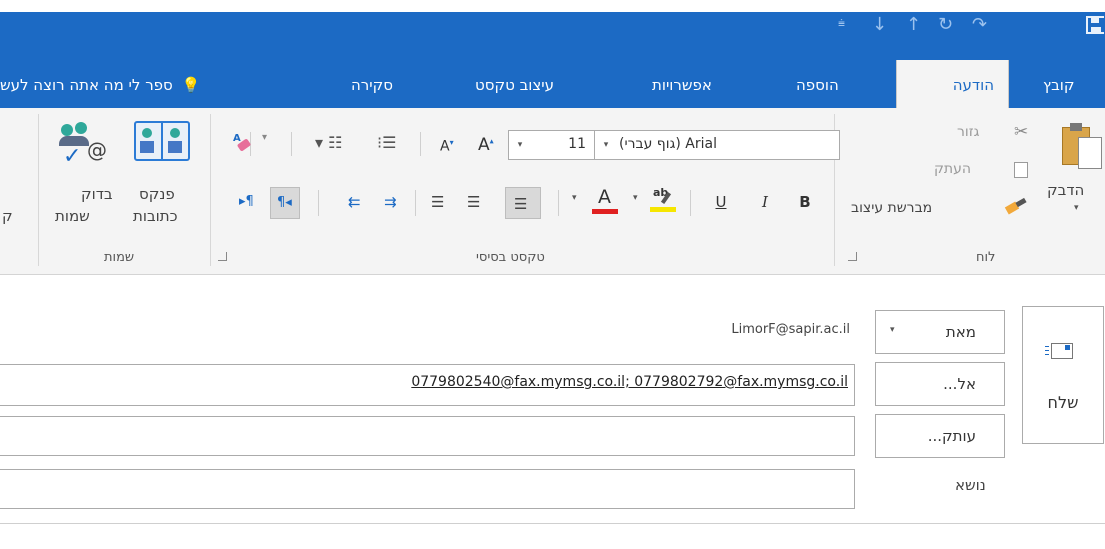 This screenshot has height=549, width=1105. I want to click on align-left-icon: ☰, so click(437, 202).